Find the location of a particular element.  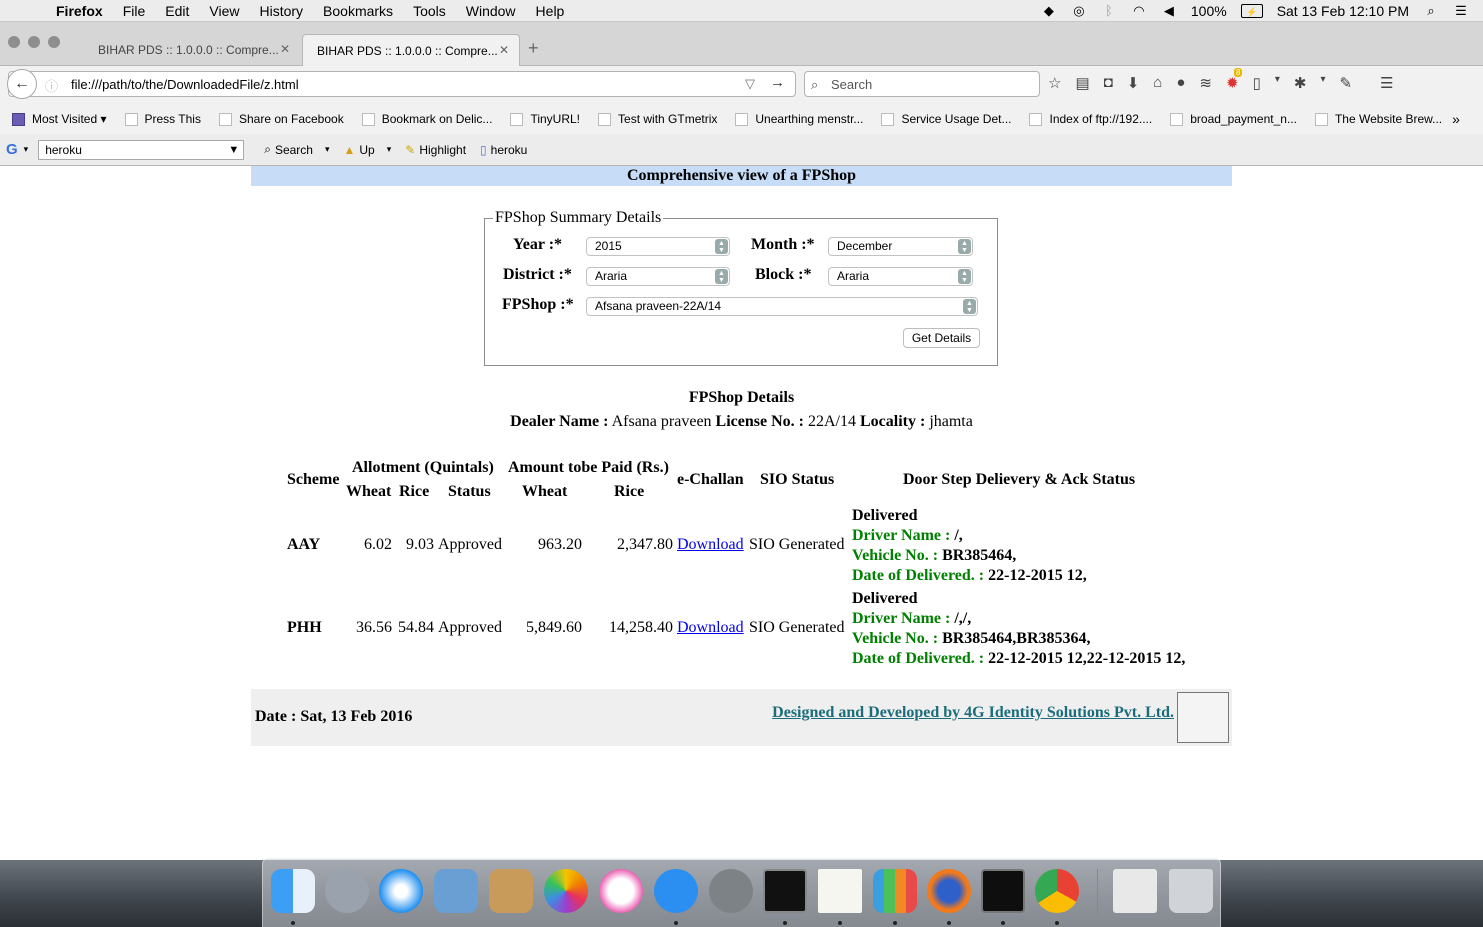

bookmark-item: Most Visited ▾ is located at coordinates (59, 119).